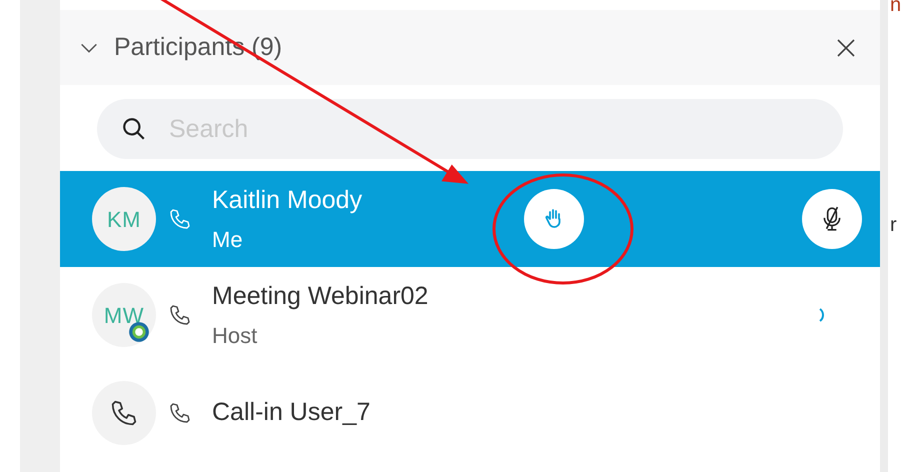  What do you see at coordinates (134, 129) in the screenshot?
I see `search-icon` at bounding box center [134, 129].